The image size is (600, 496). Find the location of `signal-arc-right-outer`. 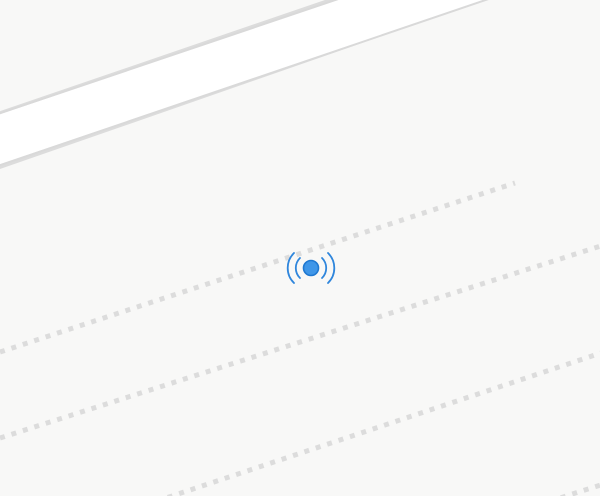

signal-arc-right-outer is located at coordinates (331, 268).